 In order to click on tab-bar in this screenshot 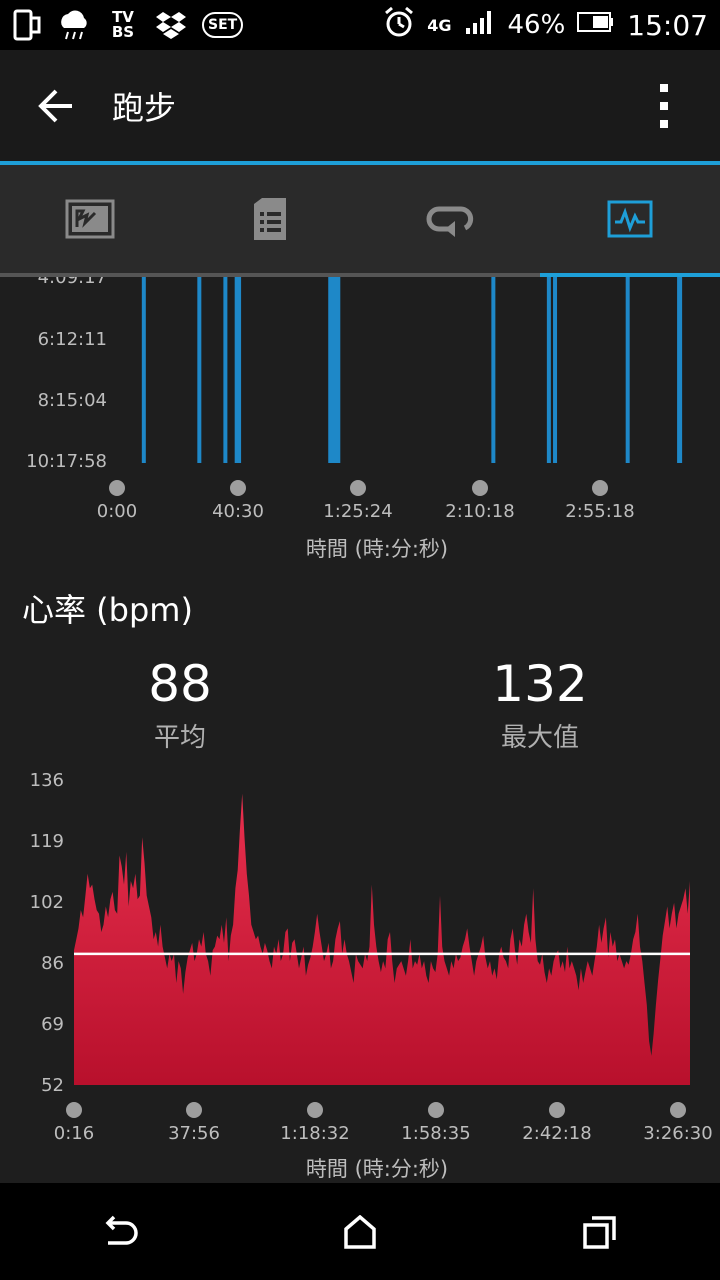, I will do `click(360, 219)`.